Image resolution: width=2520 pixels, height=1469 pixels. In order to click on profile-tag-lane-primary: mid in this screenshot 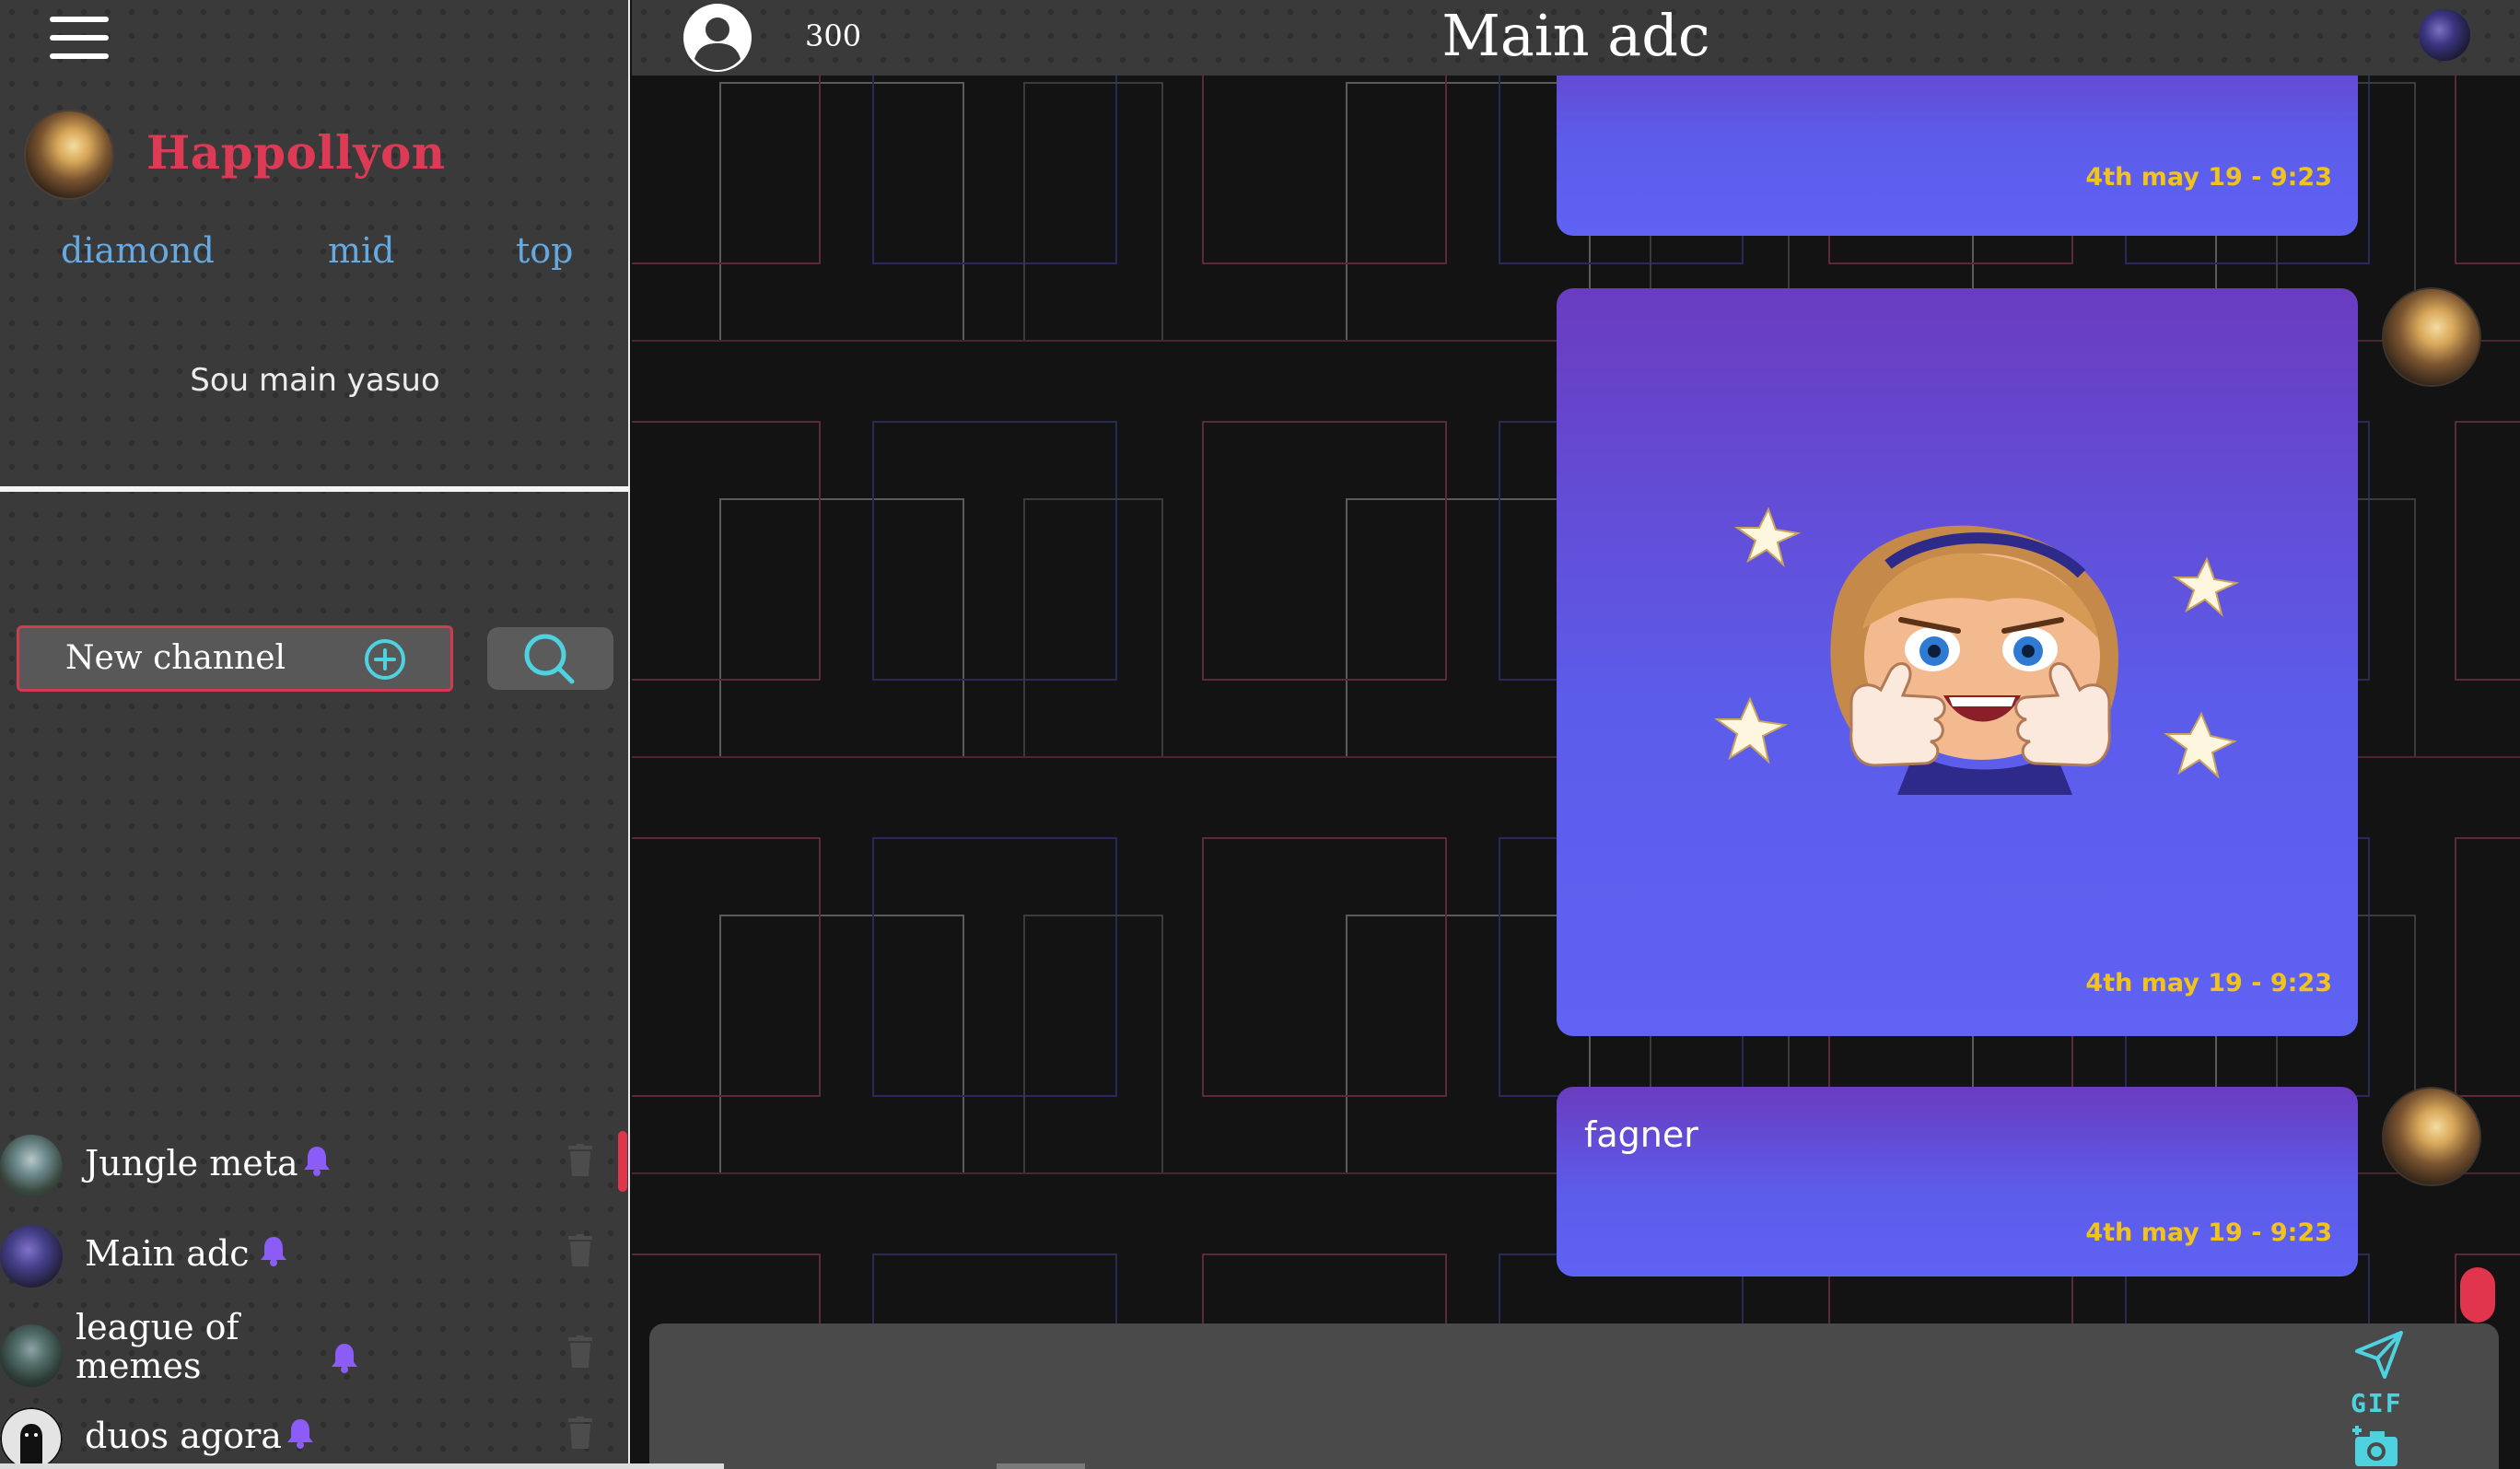, I will do `click(361, 250)`.